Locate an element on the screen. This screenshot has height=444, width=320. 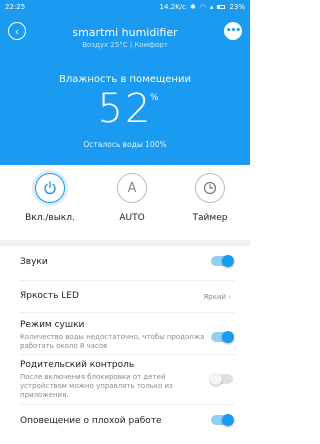
wifi-icon: ◠ is located at coordinates (202, 7).